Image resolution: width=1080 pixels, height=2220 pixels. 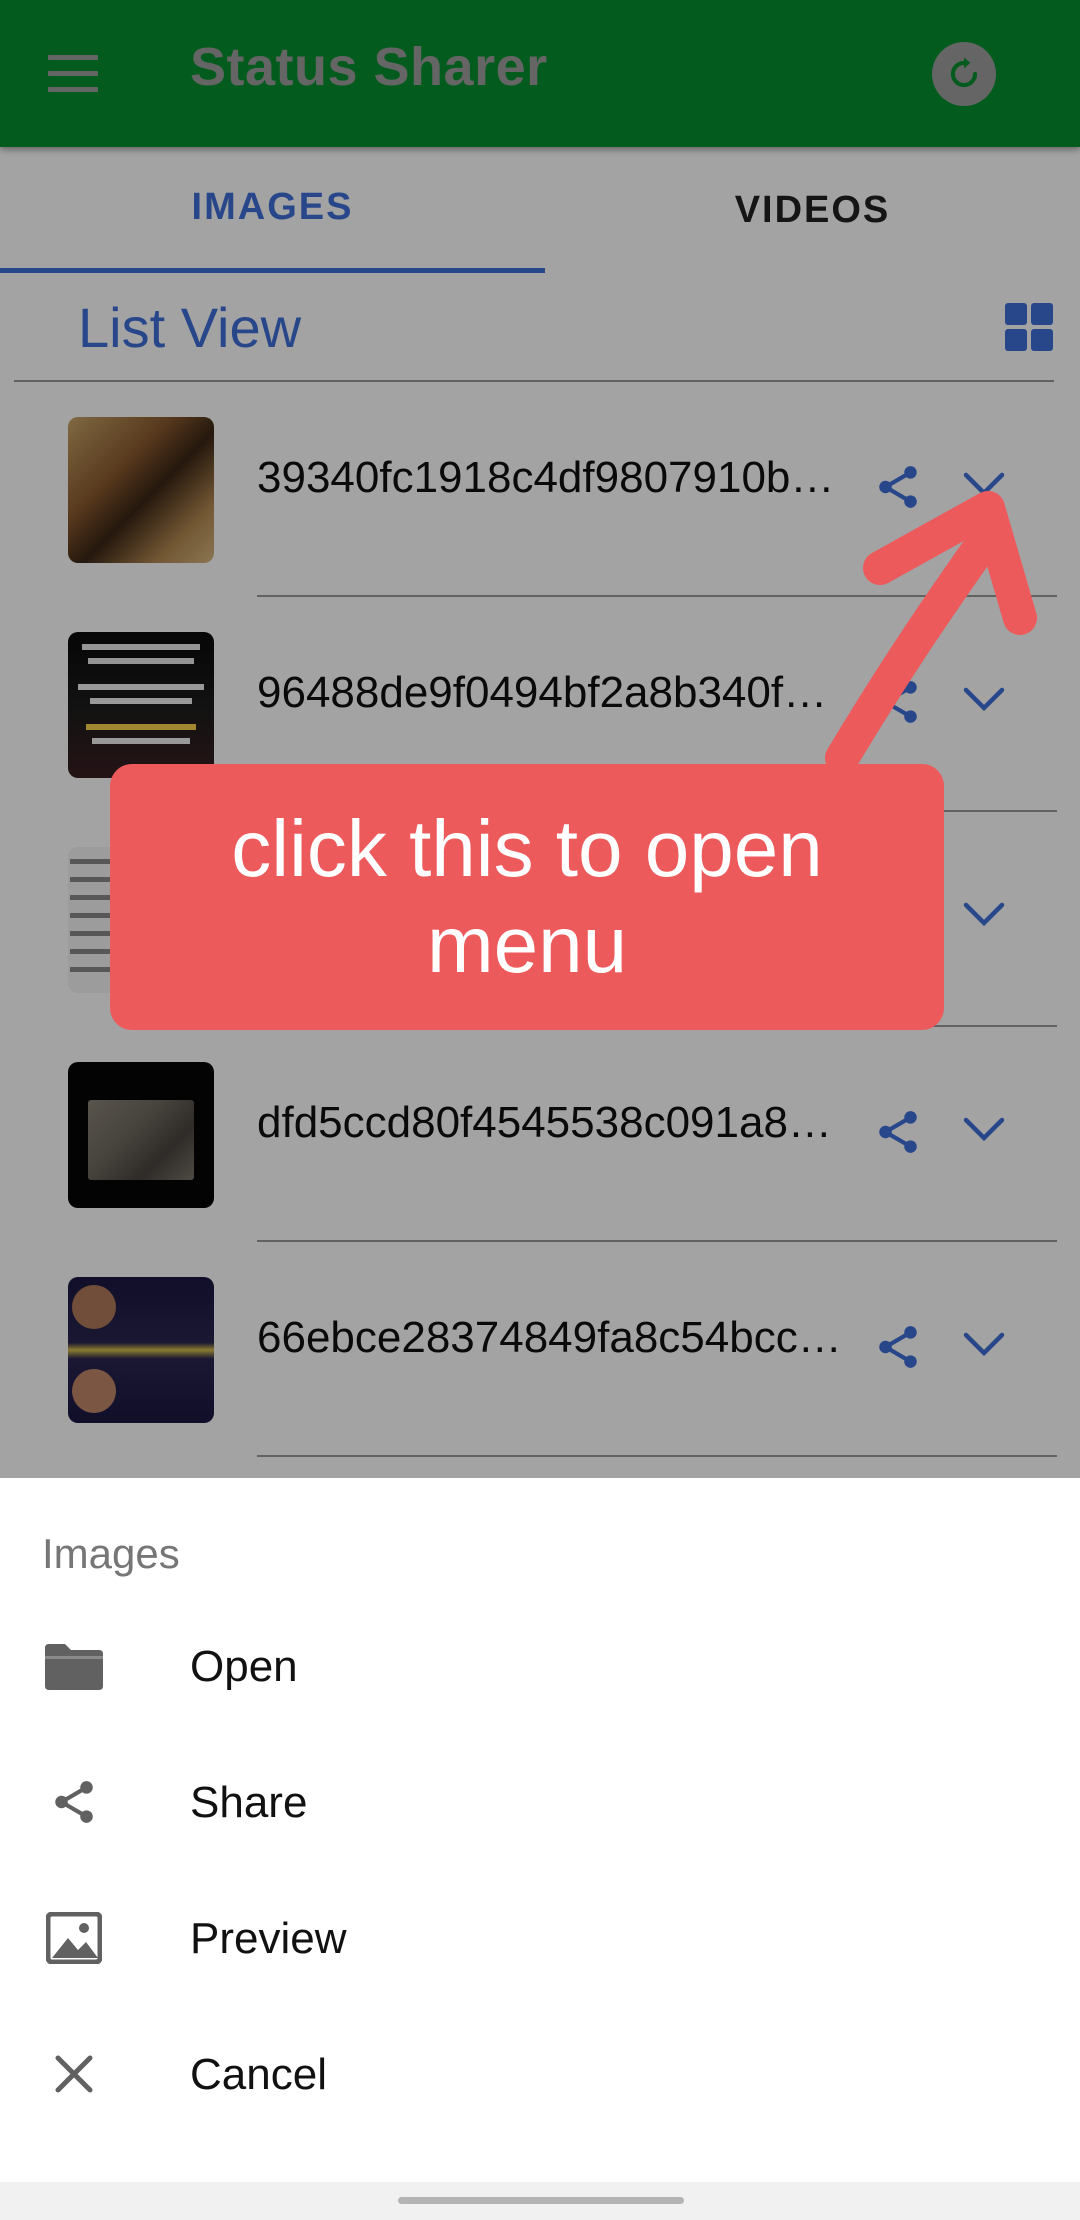 What do you see at coordinates (74, 1802) in the screenshot?
I see `share-icon` at bounding box center [74, 1802].